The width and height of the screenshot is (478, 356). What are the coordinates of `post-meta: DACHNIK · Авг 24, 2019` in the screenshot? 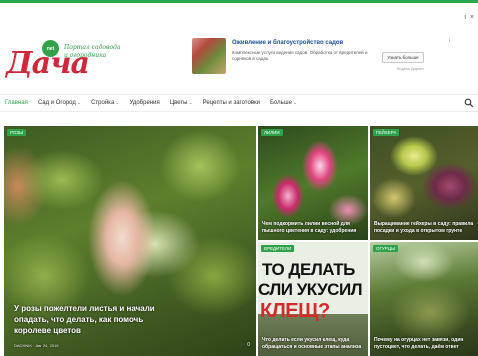 It's located at (36, 345).